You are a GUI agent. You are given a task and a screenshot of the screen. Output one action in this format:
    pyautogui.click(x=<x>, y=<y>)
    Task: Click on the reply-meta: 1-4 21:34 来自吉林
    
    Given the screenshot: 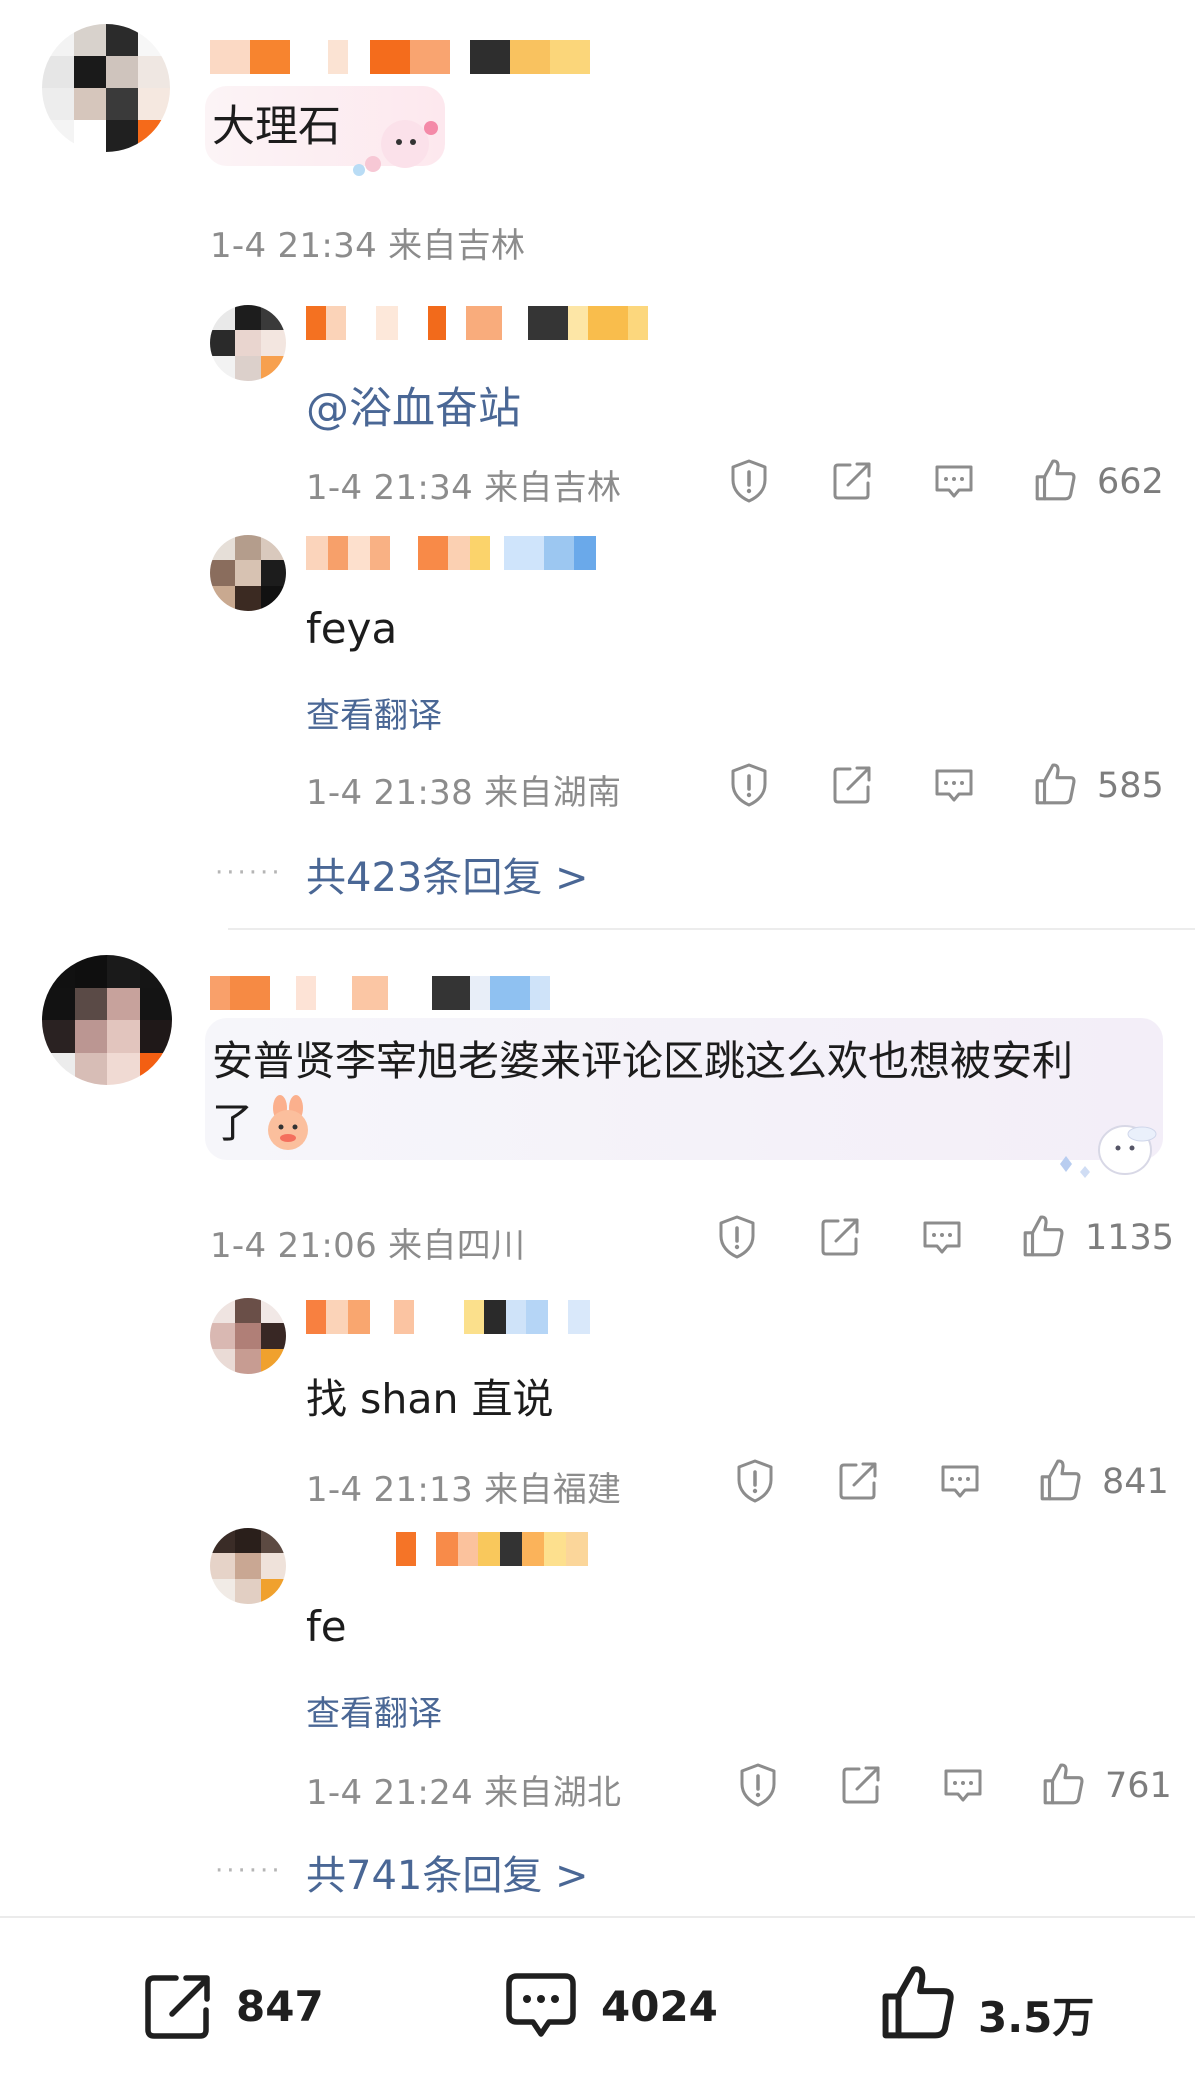 What is the action you would take?
    pyautogui.click(x=464, y=488)
    